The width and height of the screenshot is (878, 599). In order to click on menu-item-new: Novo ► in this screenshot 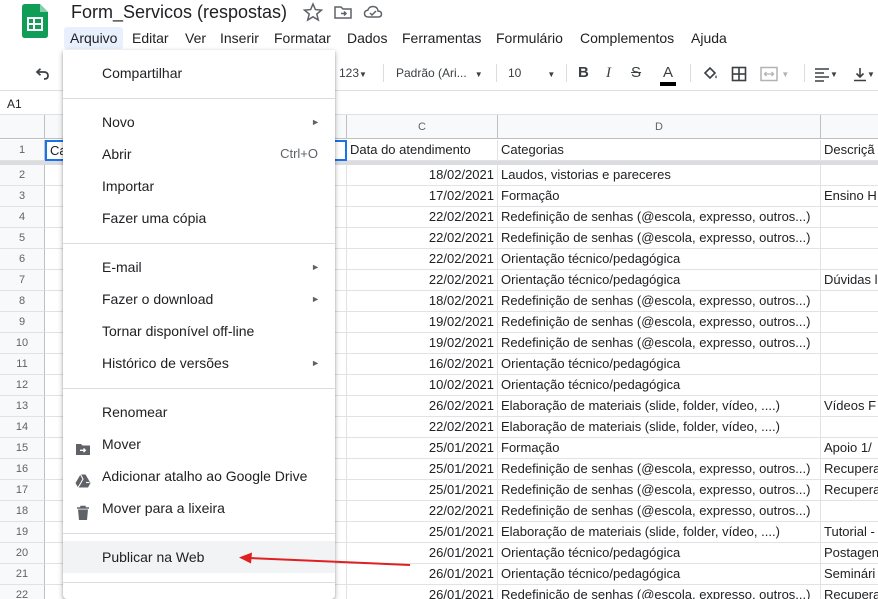, I will do `click(199, 122)`.